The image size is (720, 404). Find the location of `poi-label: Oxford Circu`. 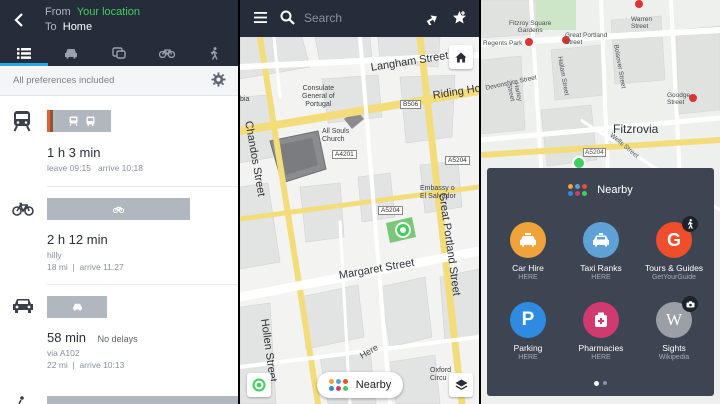

poi-label: Oxford Circu is located at coordinates (441, 374).